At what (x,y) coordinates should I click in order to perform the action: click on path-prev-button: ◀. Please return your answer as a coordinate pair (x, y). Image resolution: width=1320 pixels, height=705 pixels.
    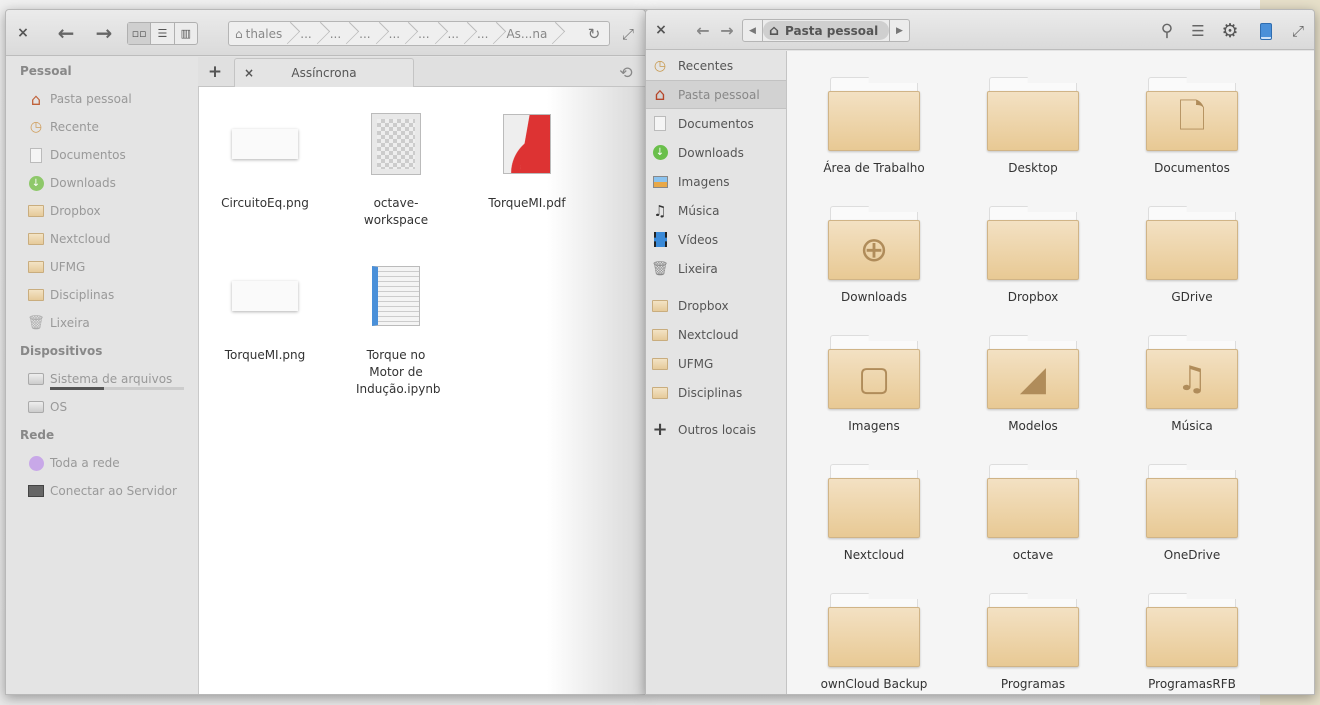
    Looking at the image, I should click on (753, 30).